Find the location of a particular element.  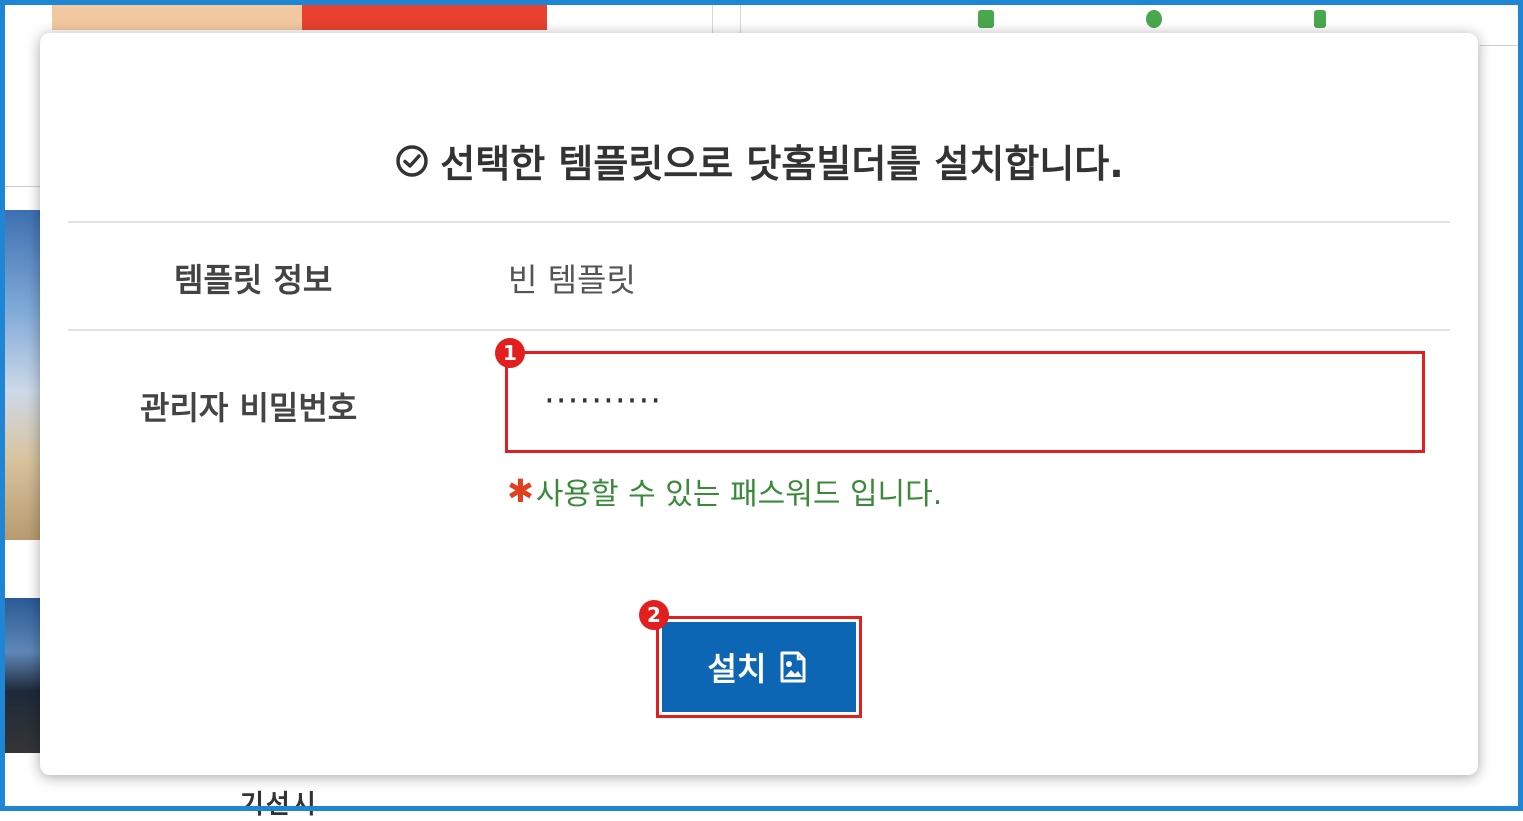

admin-password-input is located at coordinates (964, 401).